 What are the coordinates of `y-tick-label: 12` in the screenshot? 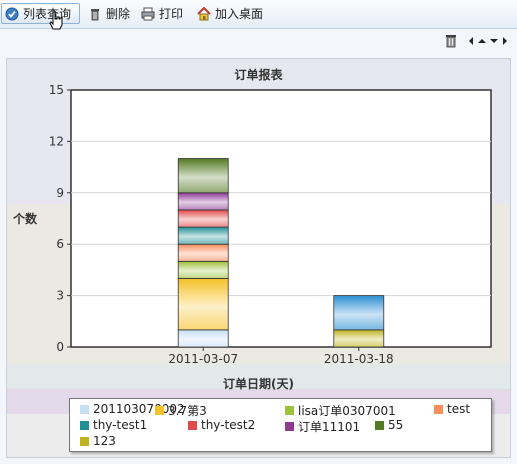 It's located at (56, 141).